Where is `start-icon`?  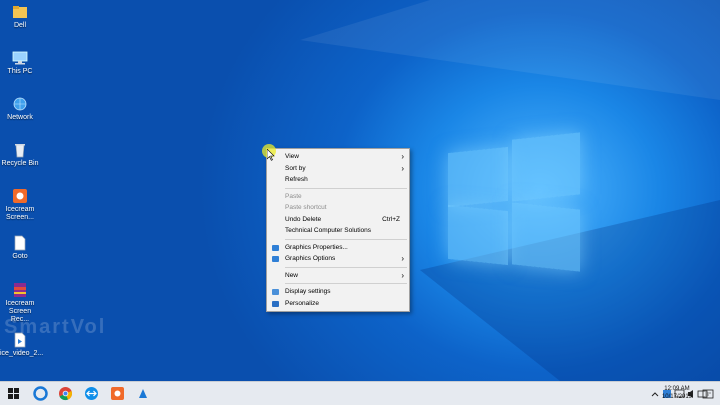
start-icon is located at coordinates (13, 393).